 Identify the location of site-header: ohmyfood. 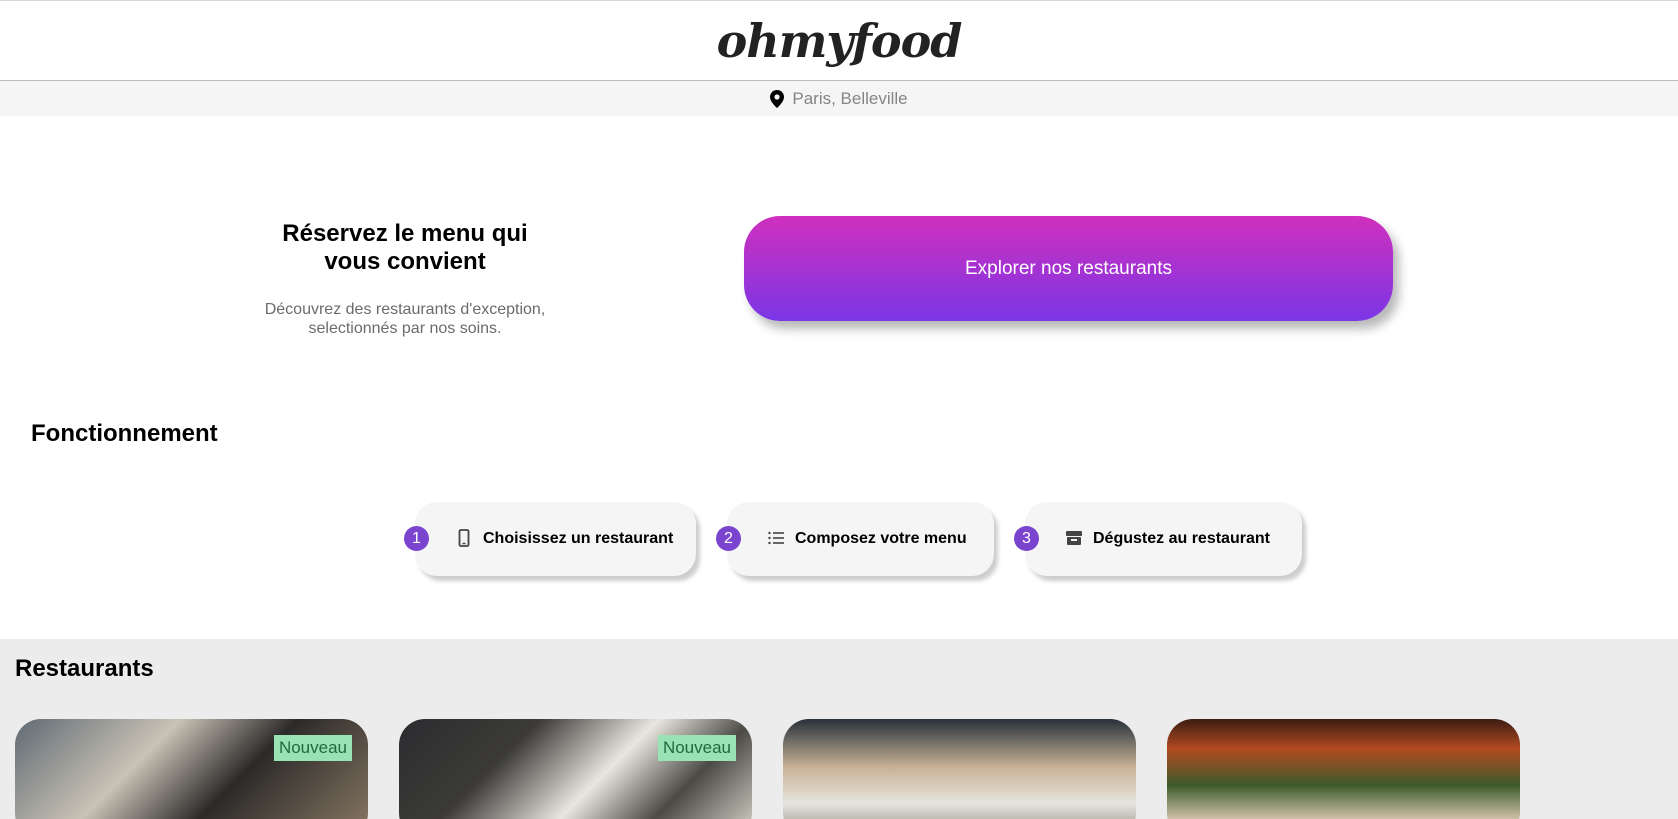
(839, 40).